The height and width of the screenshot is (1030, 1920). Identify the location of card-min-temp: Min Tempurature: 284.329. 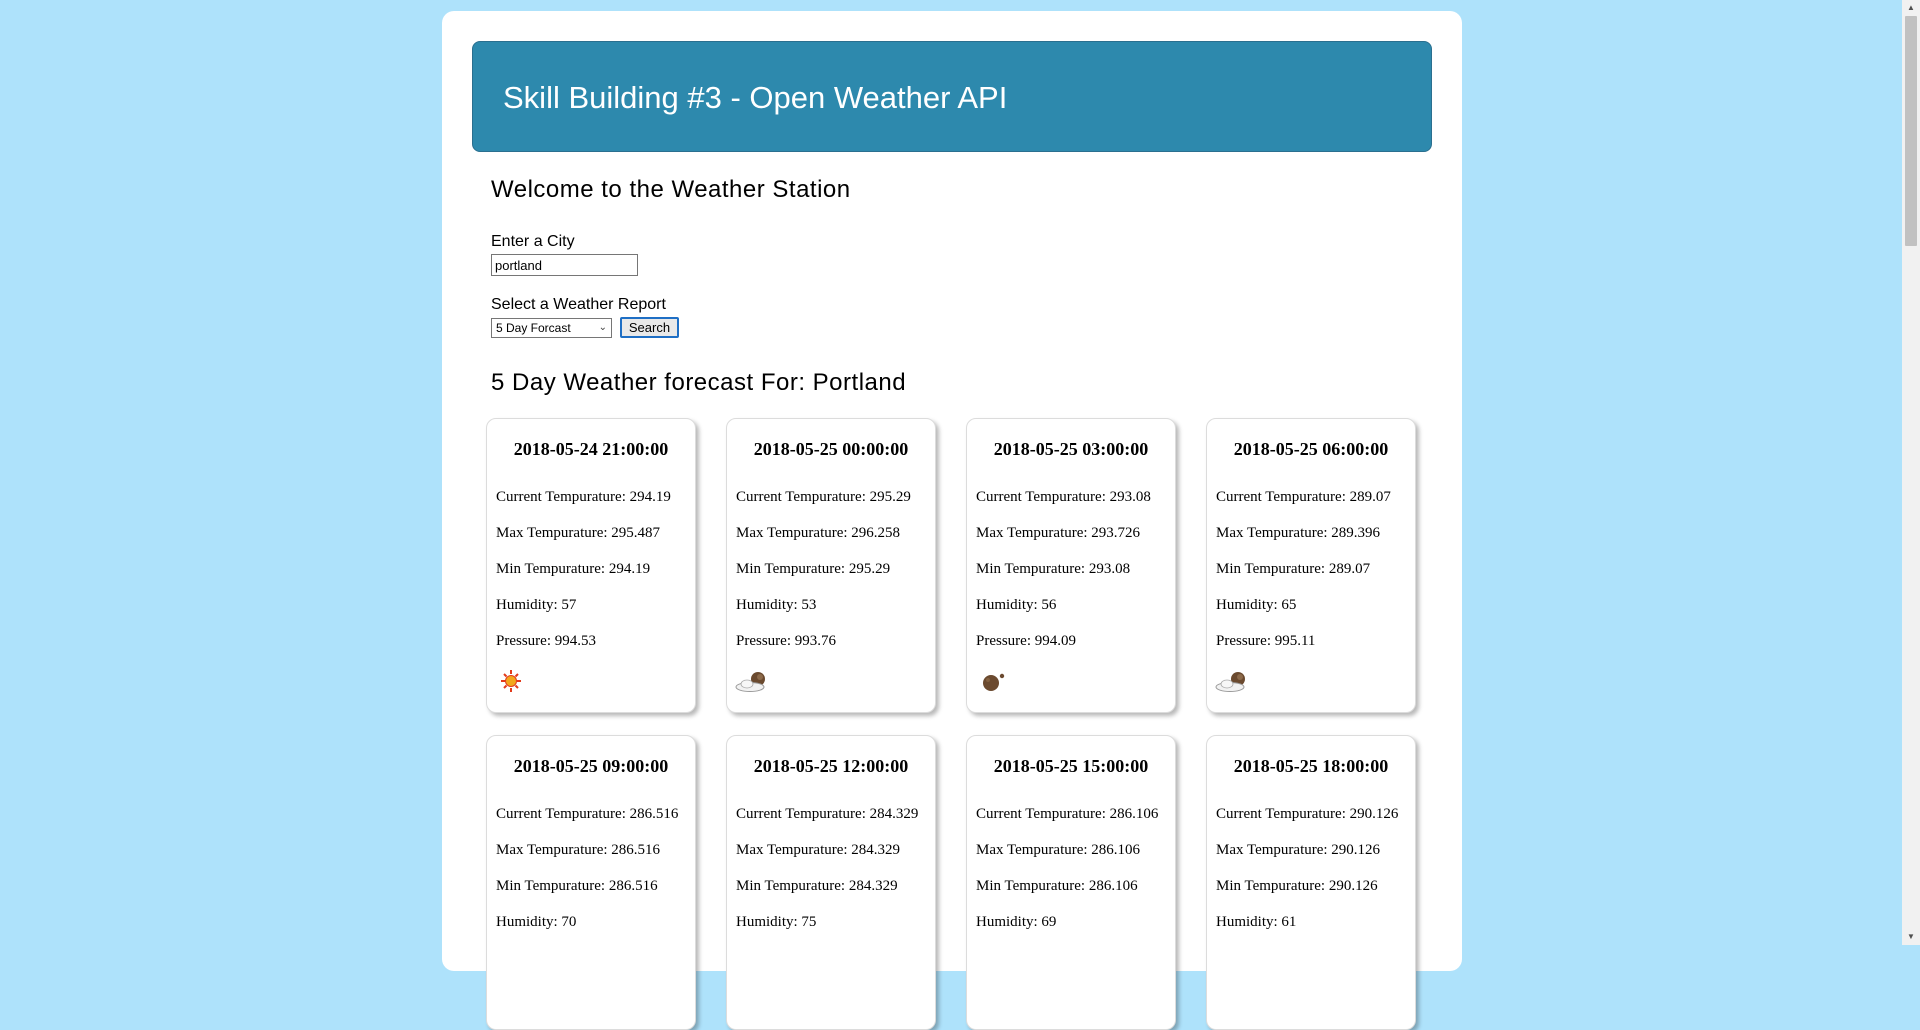
(817, 886).